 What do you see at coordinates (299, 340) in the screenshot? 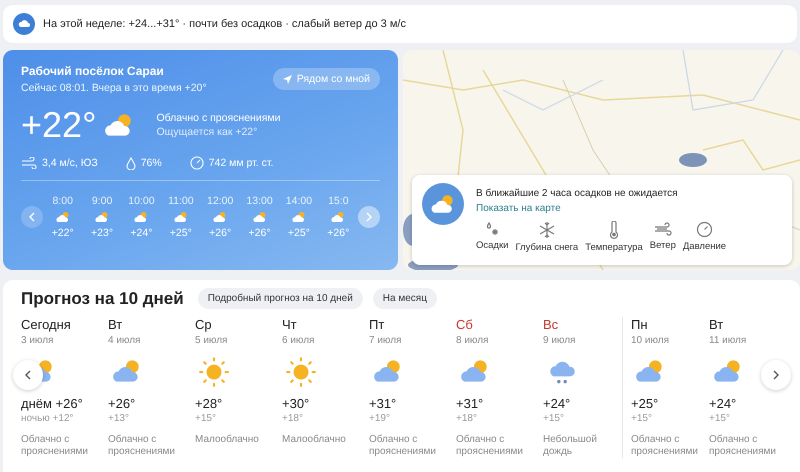
I see `day-date: 6 июля` at bounding box center [299, 340].